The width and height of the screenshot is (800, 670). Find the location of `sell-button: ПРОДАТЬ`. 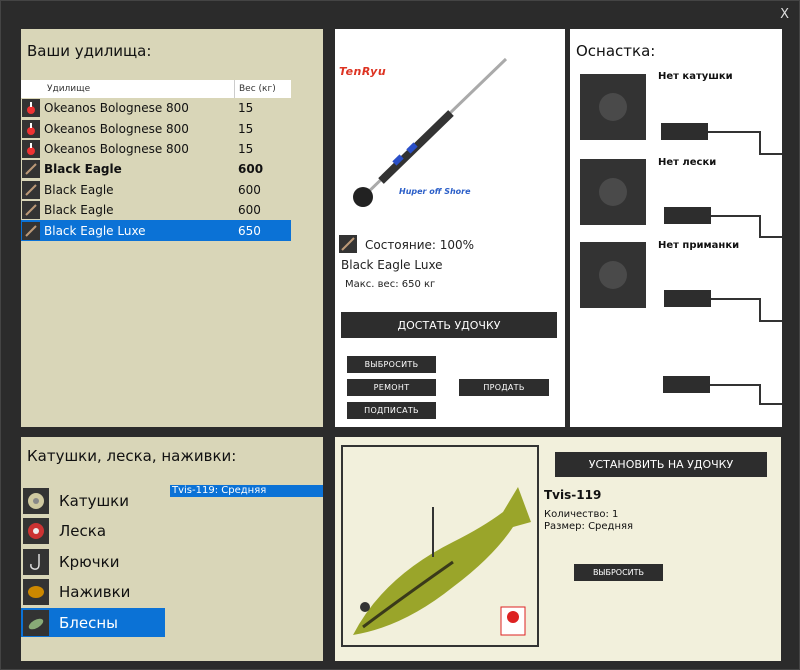

sell-button: ПРОДАТЬ is located at coordinates (504, 387).